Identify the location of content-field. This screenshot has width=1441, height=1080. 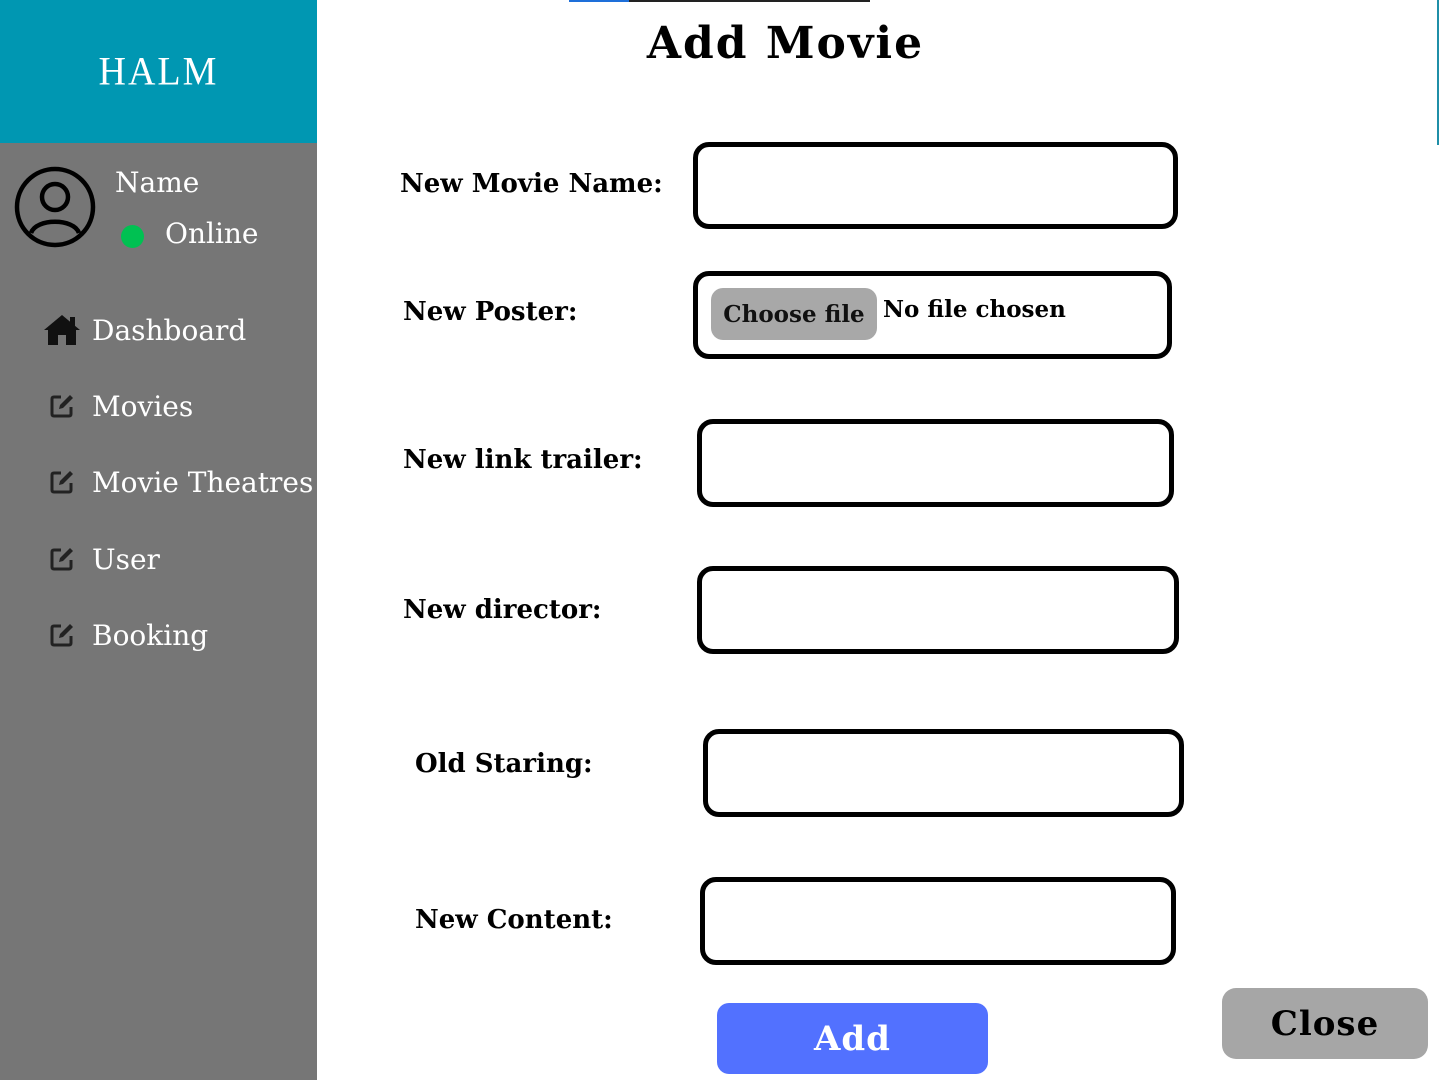
(938, 921).